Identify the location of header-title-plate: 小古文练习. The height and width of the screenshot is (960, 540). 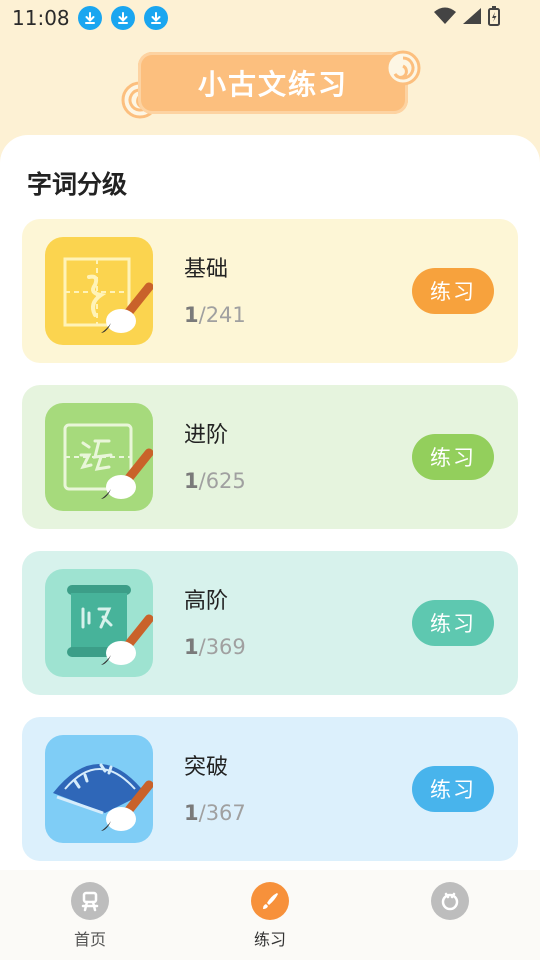
(273, 83).